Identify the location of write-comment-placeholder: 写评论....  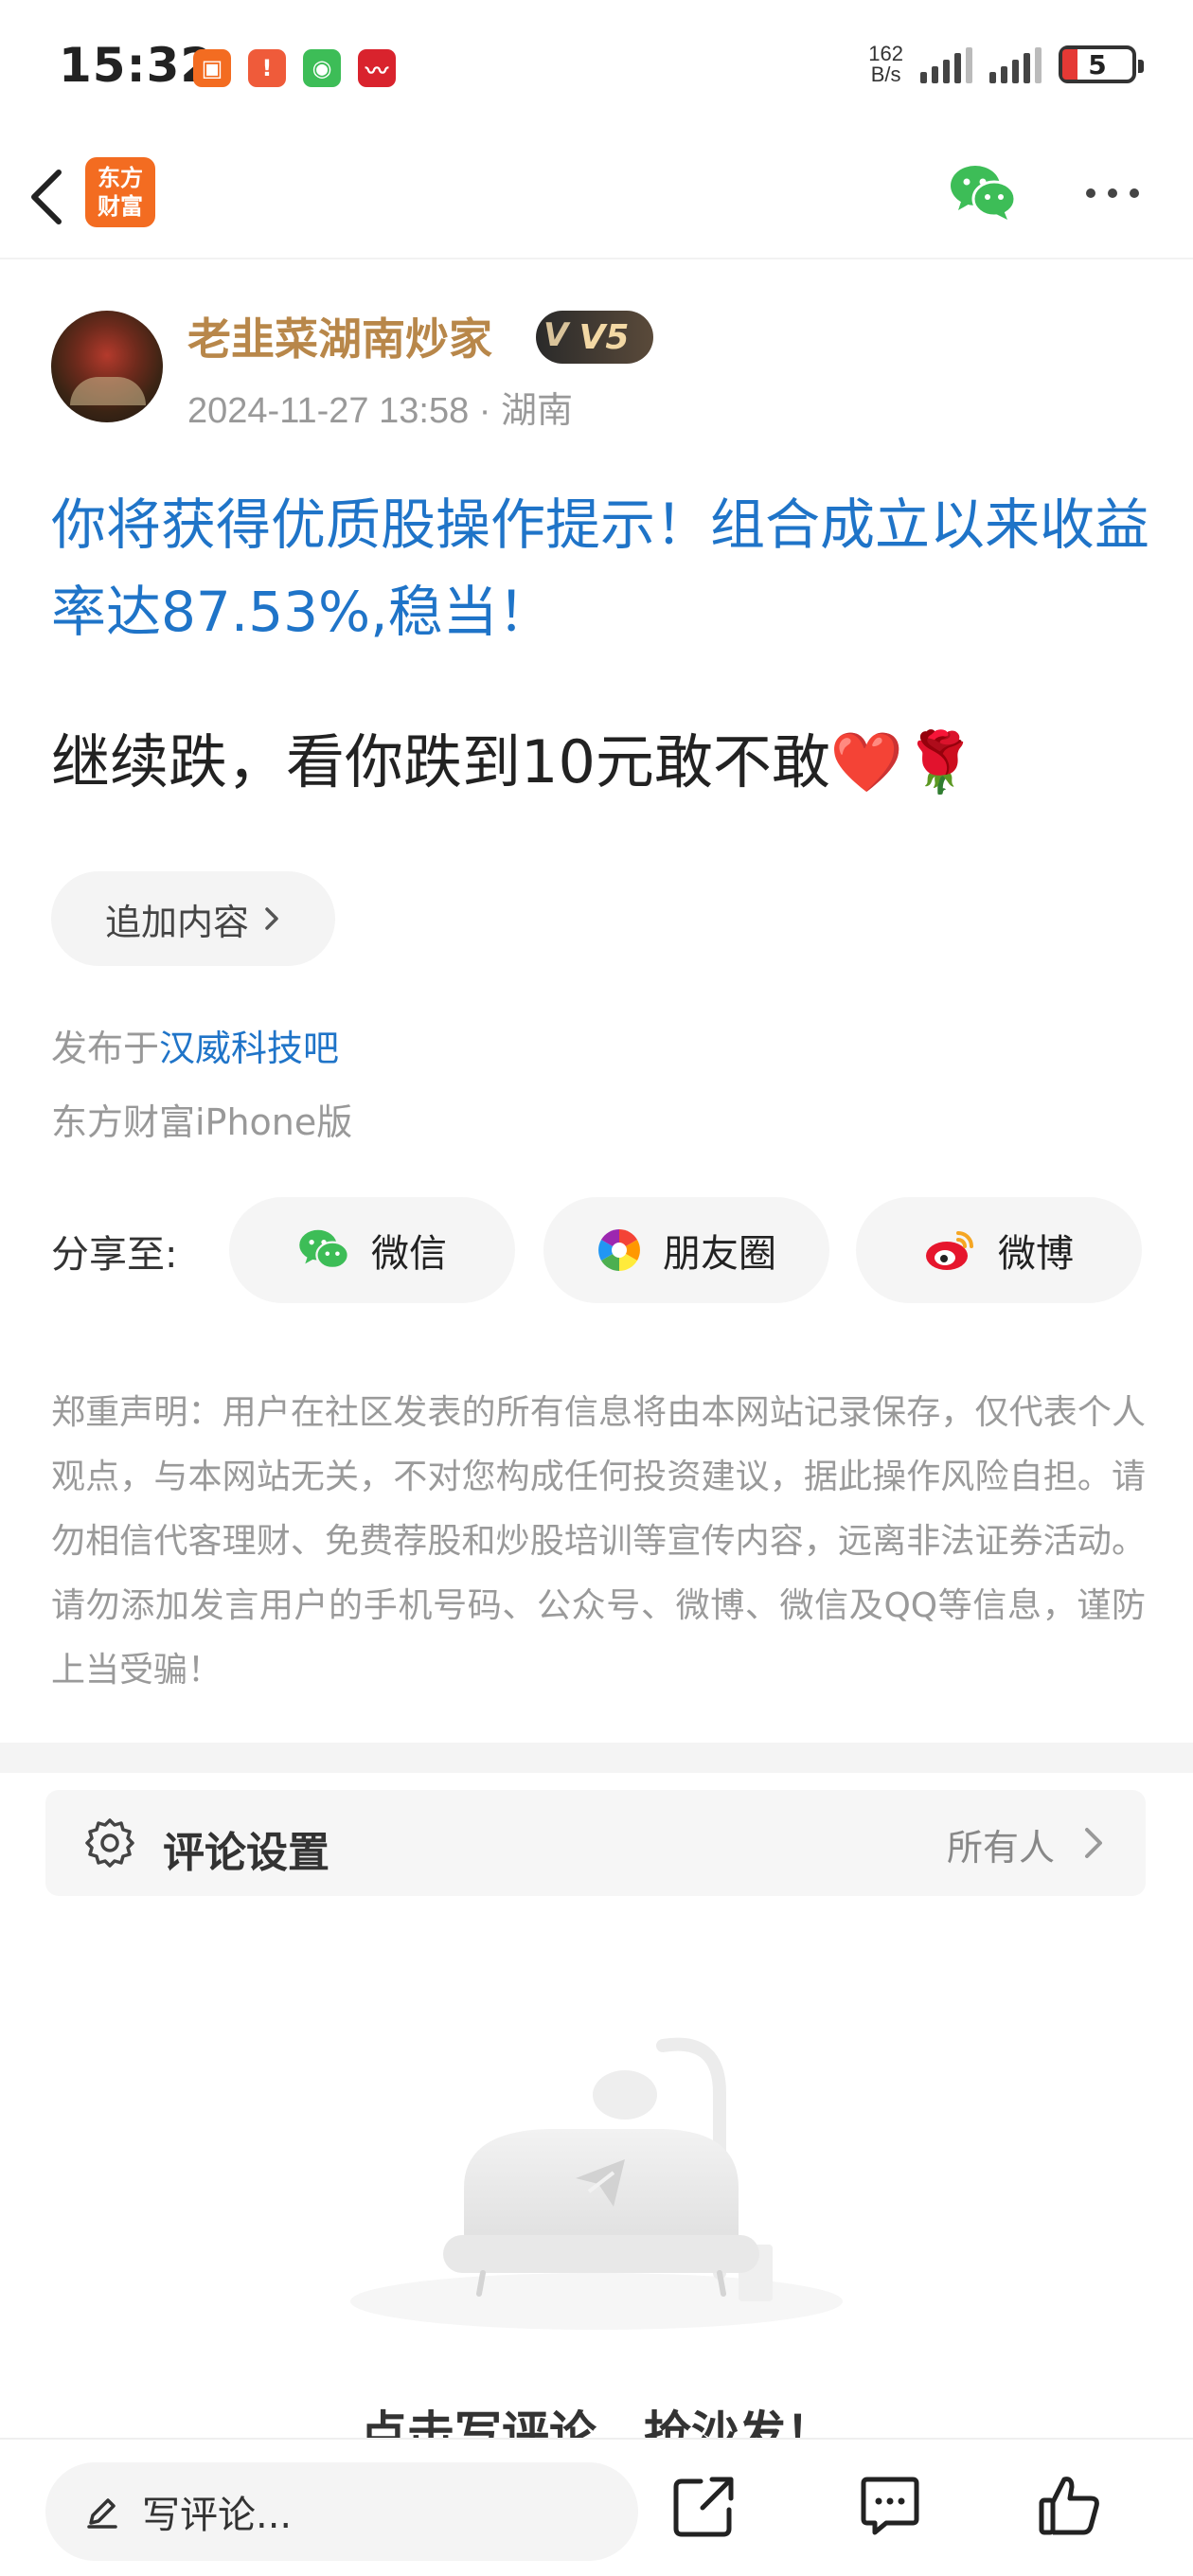
(217, 2515).